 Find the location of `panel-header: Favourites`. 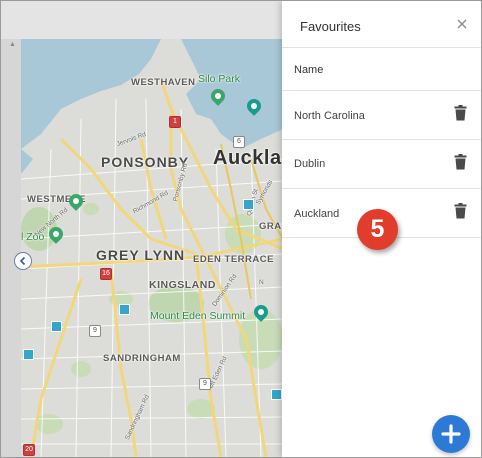

panel-header: Favourites is located at coordinates (381, 24).